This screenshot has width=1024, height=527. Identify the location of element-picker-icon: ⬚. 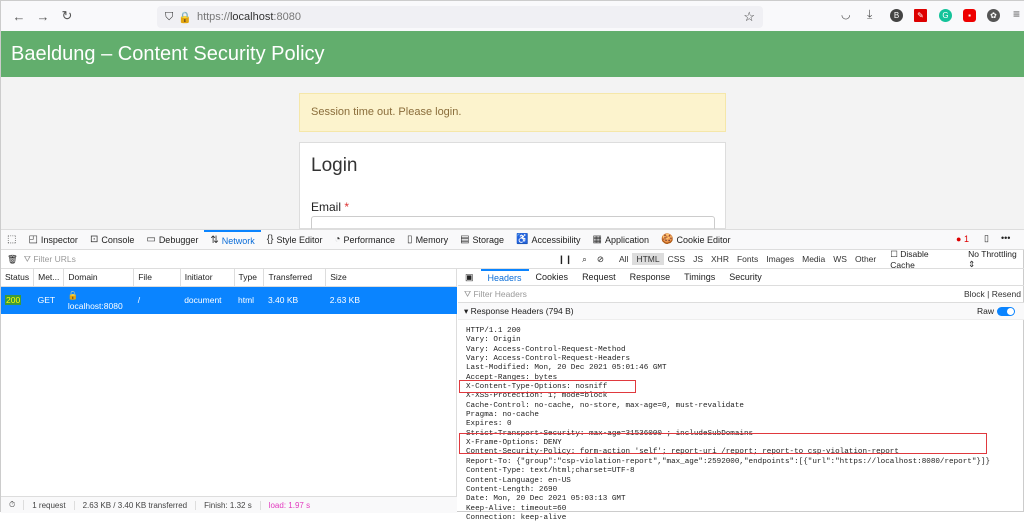
(11, 240).